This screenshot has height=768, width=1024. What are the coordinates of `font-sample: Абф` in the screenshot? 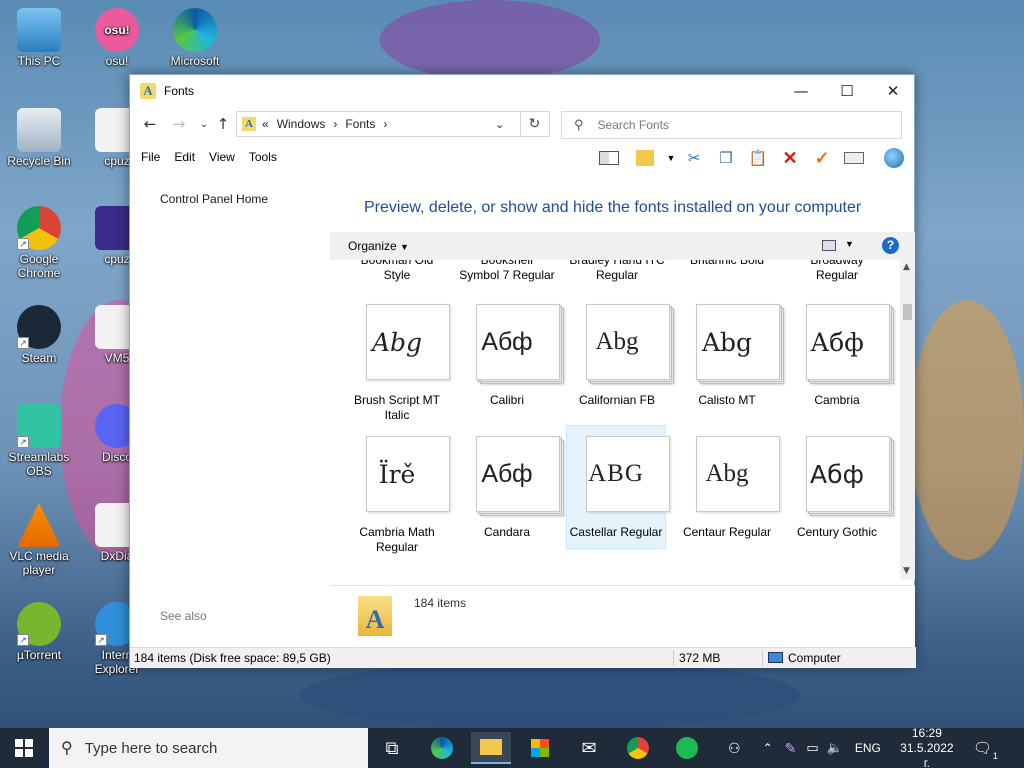 It's located at (837, 342).